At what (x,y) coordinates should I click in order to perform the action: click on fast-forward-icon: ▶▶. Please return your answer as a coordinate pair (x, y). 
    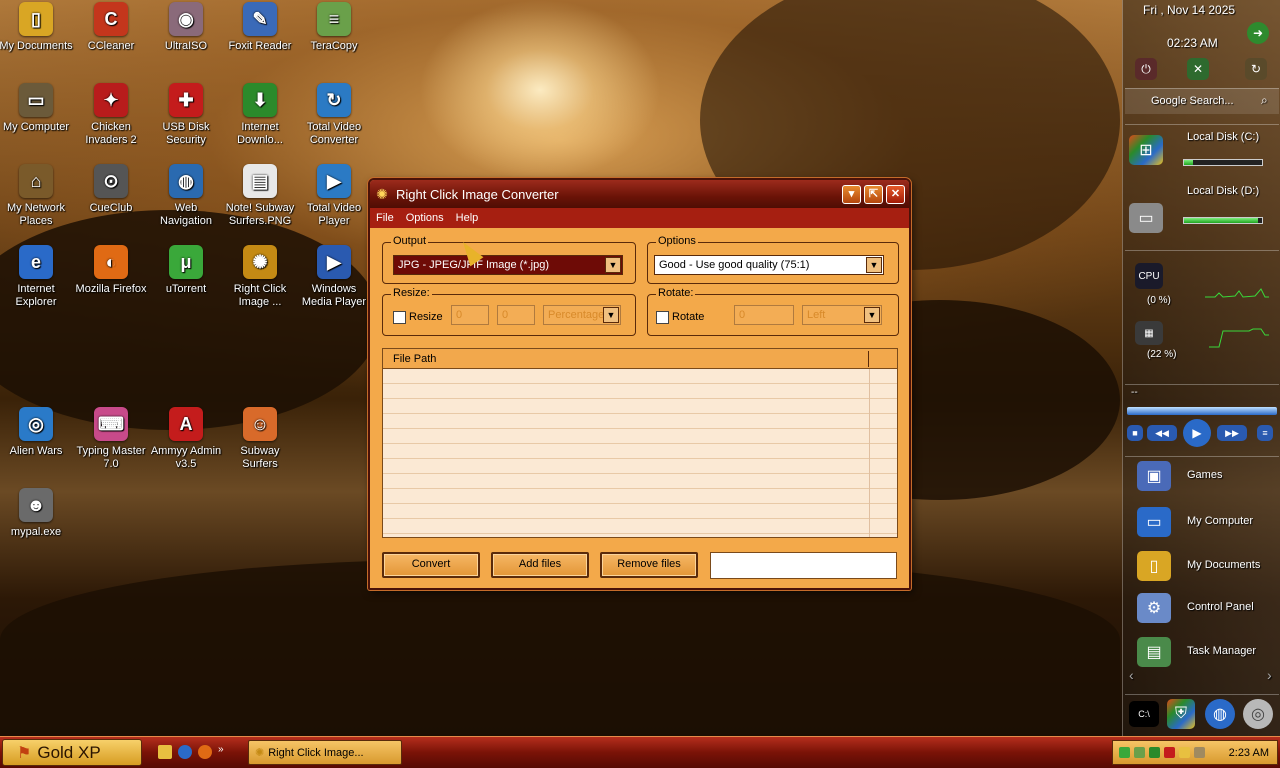
    Looking at the image, I should click on (1232, 433).